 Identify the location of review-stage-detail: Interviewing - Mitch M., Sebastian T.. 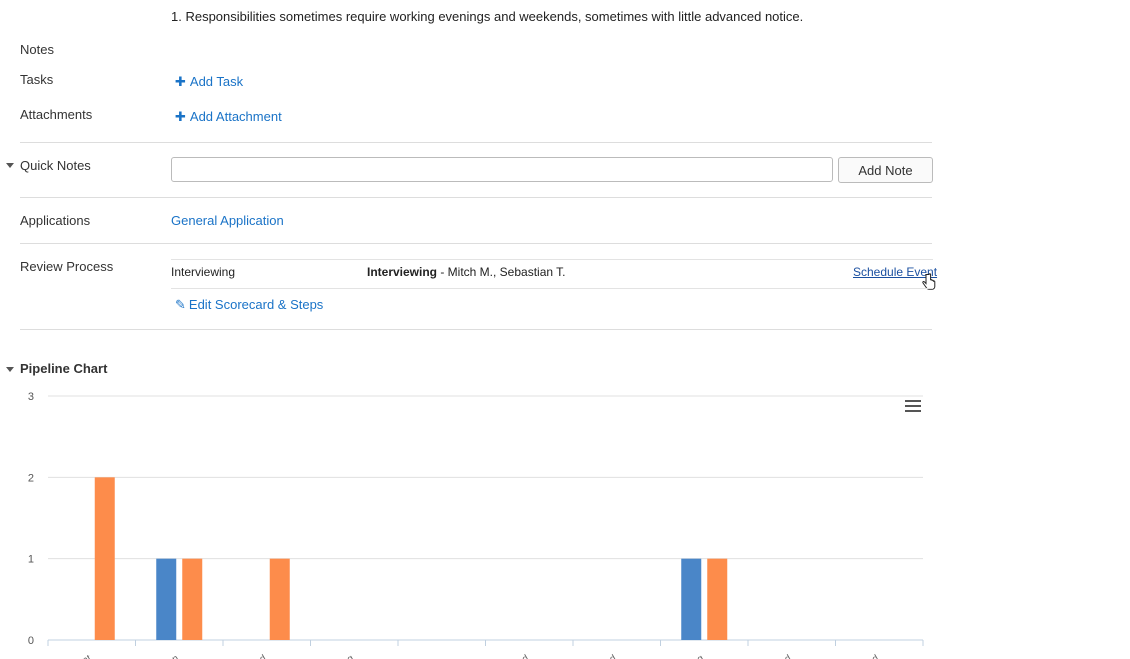
(466, 272).